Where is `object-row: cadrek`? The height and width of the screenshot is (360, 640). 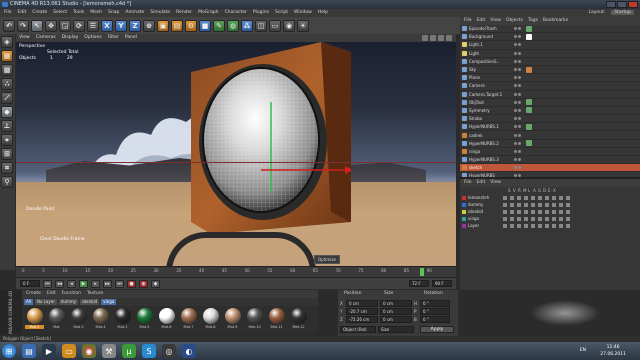 object-row: cadrek is located at coordinates (550, 135).